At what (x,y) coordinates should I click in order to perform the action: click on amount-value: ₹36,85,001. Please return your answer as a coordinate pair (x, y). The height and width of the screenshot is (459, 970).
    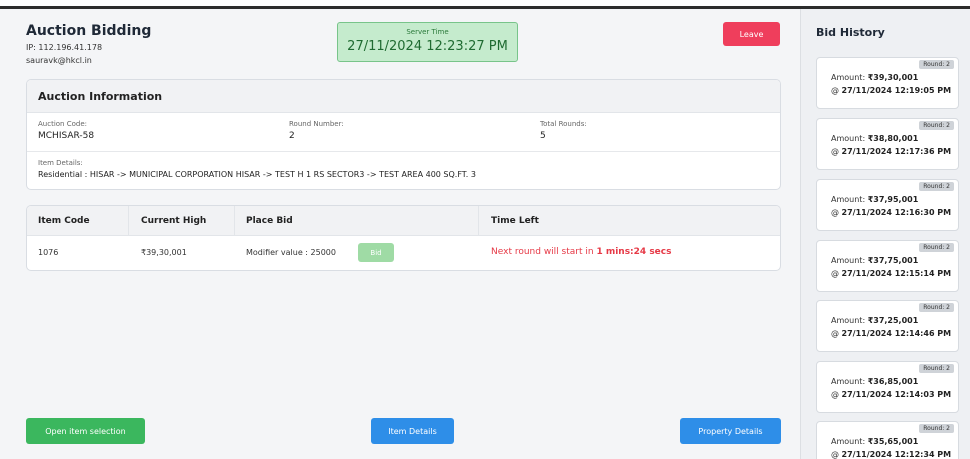
    Looking at the image, I should click on (893, 381).